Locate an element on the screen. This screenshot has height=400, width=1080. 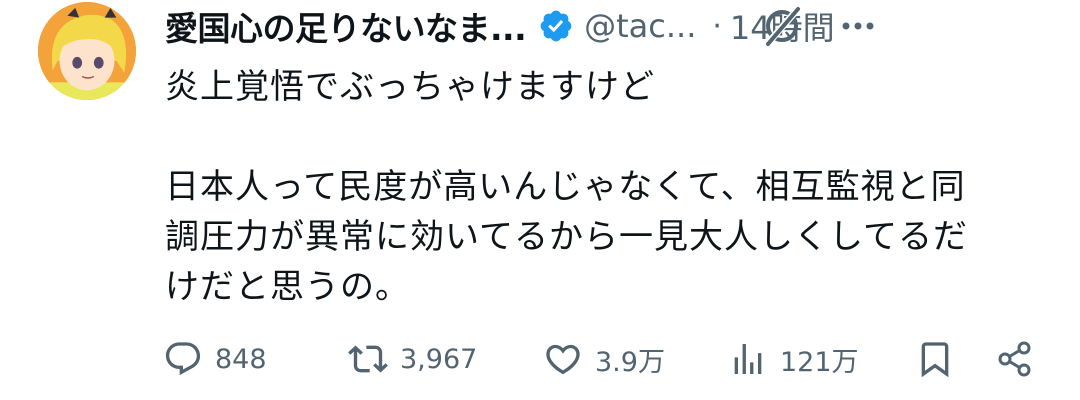
more-icon is located at coordinates (858, 26).